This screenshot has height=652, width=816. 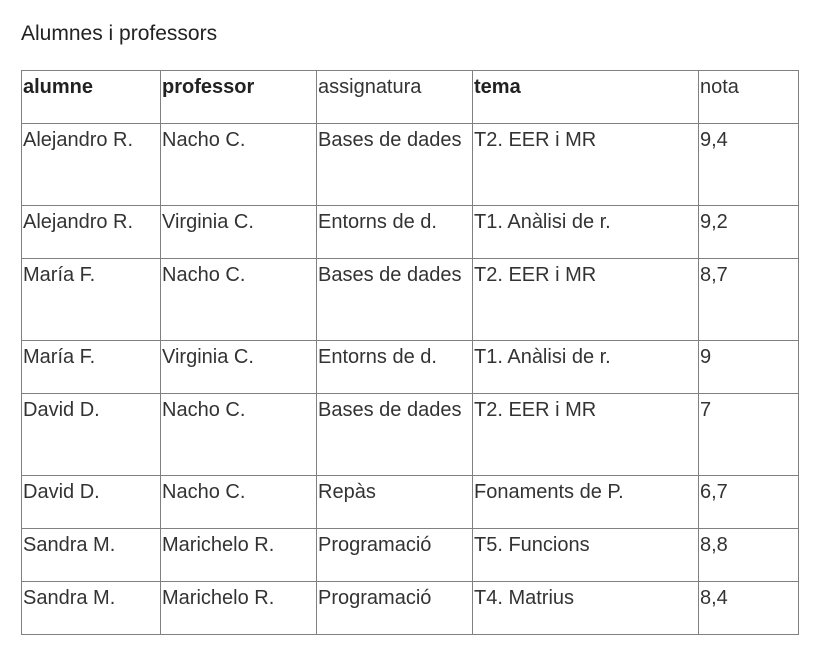 I want to click on header-assignatura: assignatura, so click(x=394, y=97).